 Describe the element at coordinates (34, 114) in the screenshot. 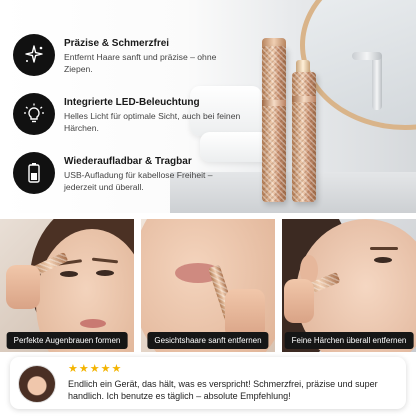

I see `lightbulb-icon` at that location.